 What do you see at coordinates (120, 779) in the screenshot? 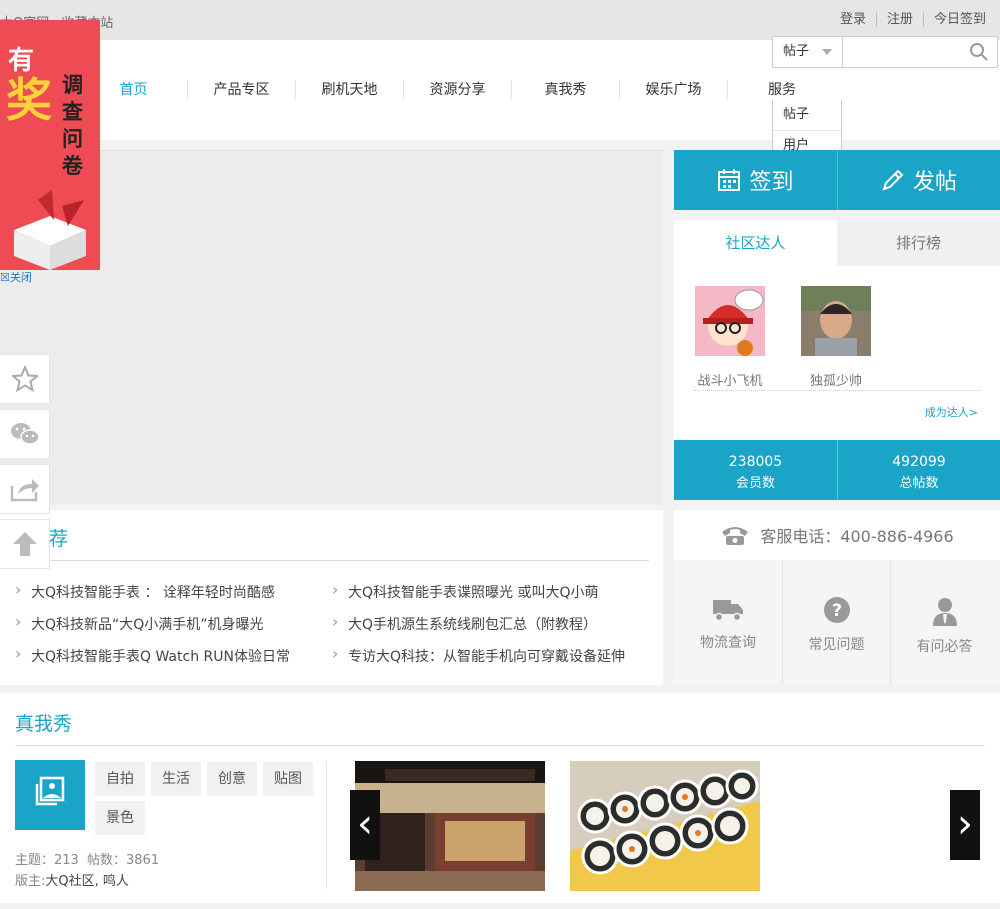
I see `tag-selfie: 自拍` at bounding box center [120, 779].